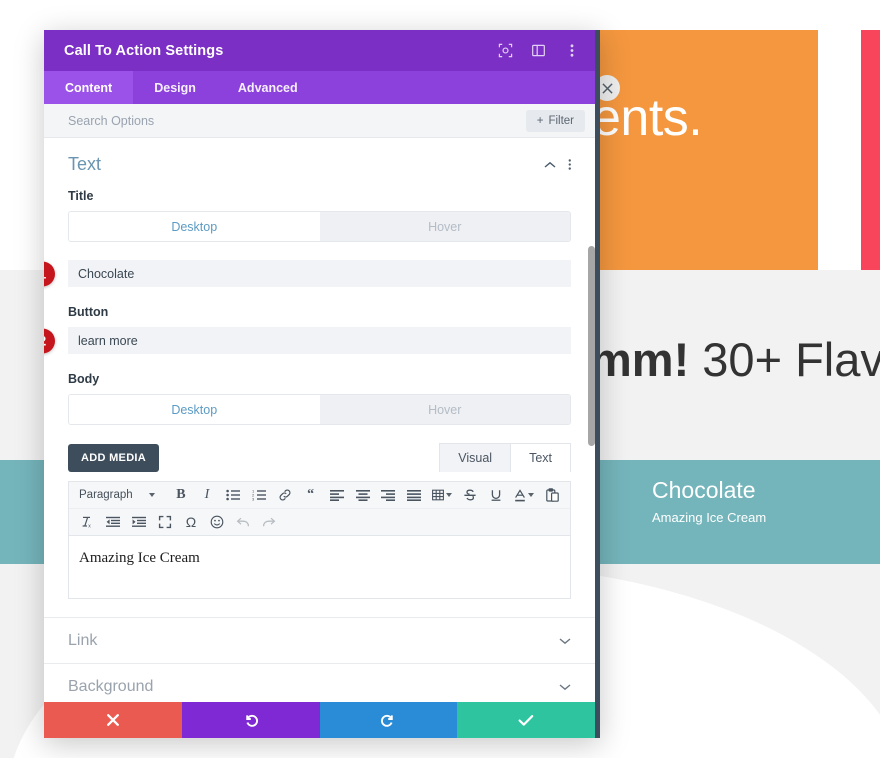  What do you see at coordinates (319, 50) in the screenshot?
I see `modal-header: Call To Action Settings` at bounding box center [319, 50].